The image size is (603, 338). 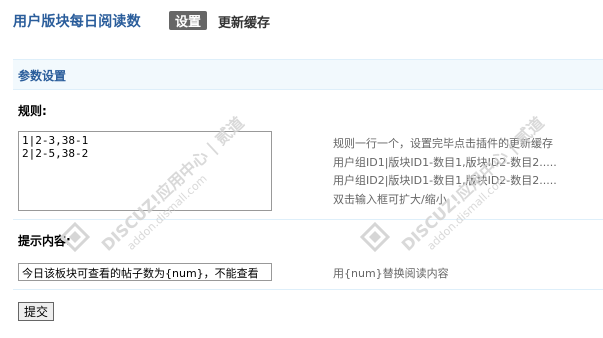 I want to click on watermark-logo-icon, so click(x=375, y=237).